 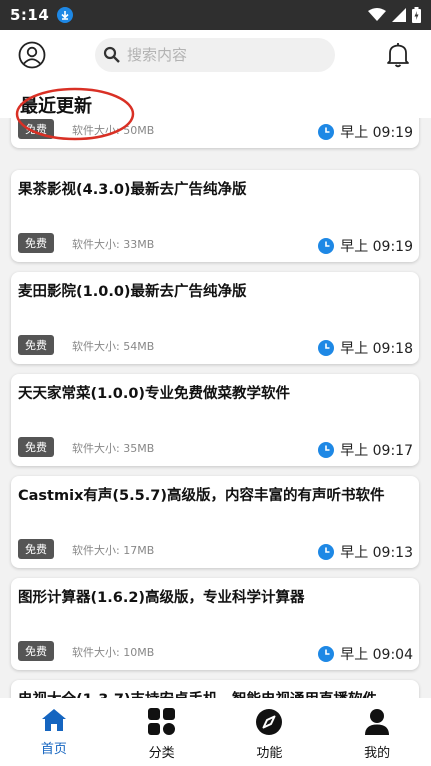 I want to click on update-time: 早上 09:13, so click(x=365, y=552).